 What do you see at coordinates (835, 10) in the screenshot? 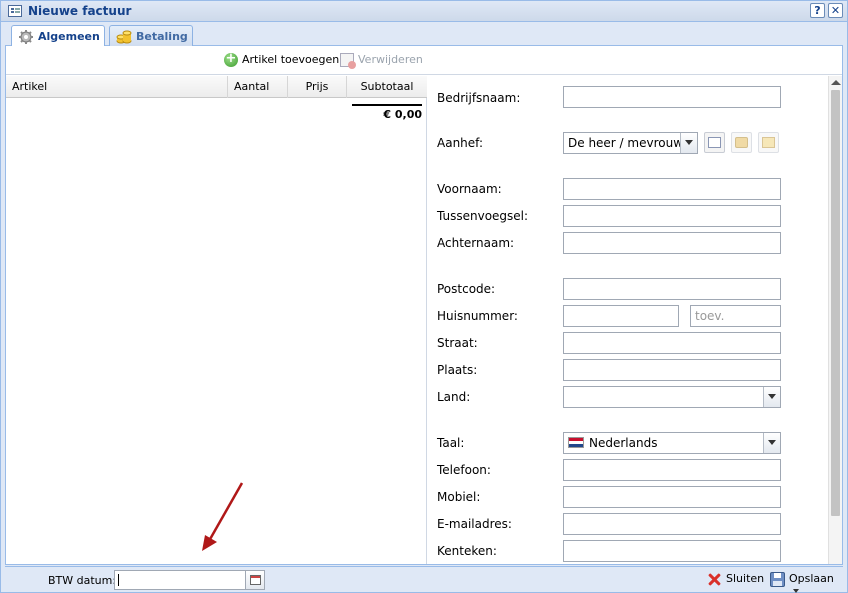
I see `close-window-button: ✕` at bounding box center [835, 10].